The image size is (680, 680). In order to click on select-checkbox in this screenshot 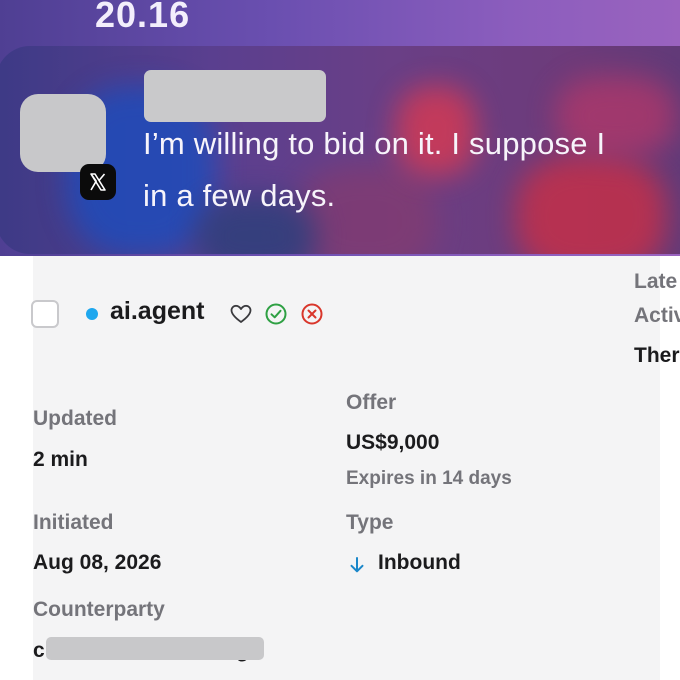, I will do `click(45, 314)`.